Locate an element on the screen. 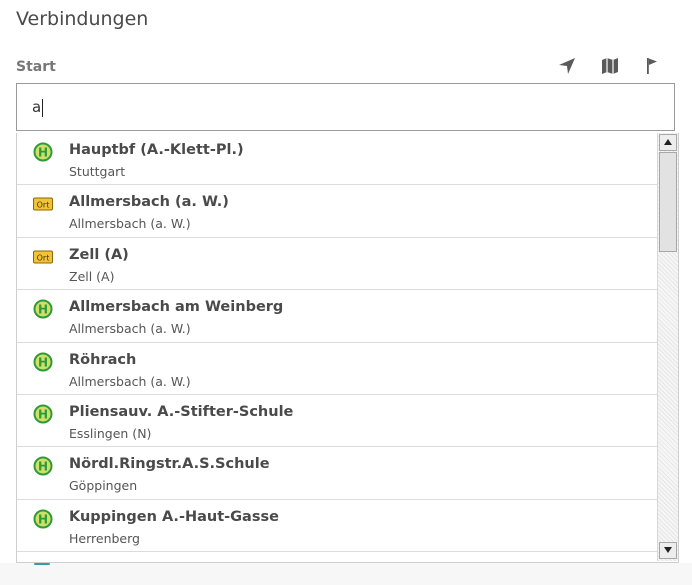 The image size is (692, 585). suggestion-item: Ort Zell (A) Zell (A) is located at coordinates (337, 264).